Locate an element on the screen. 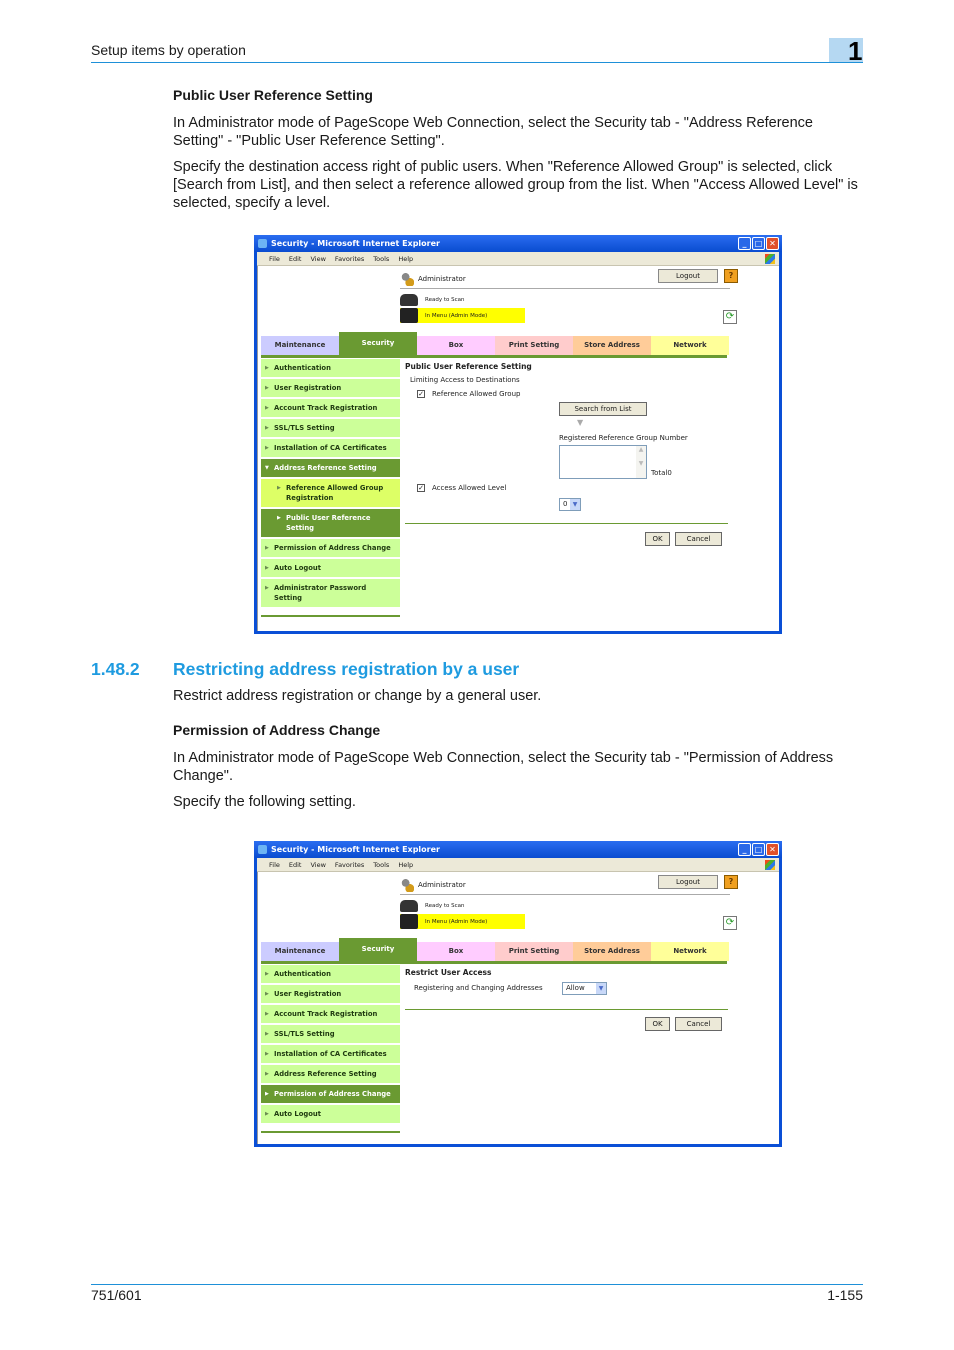  ref-group-checkbox: ✓ is located at coordinates (421, 394).